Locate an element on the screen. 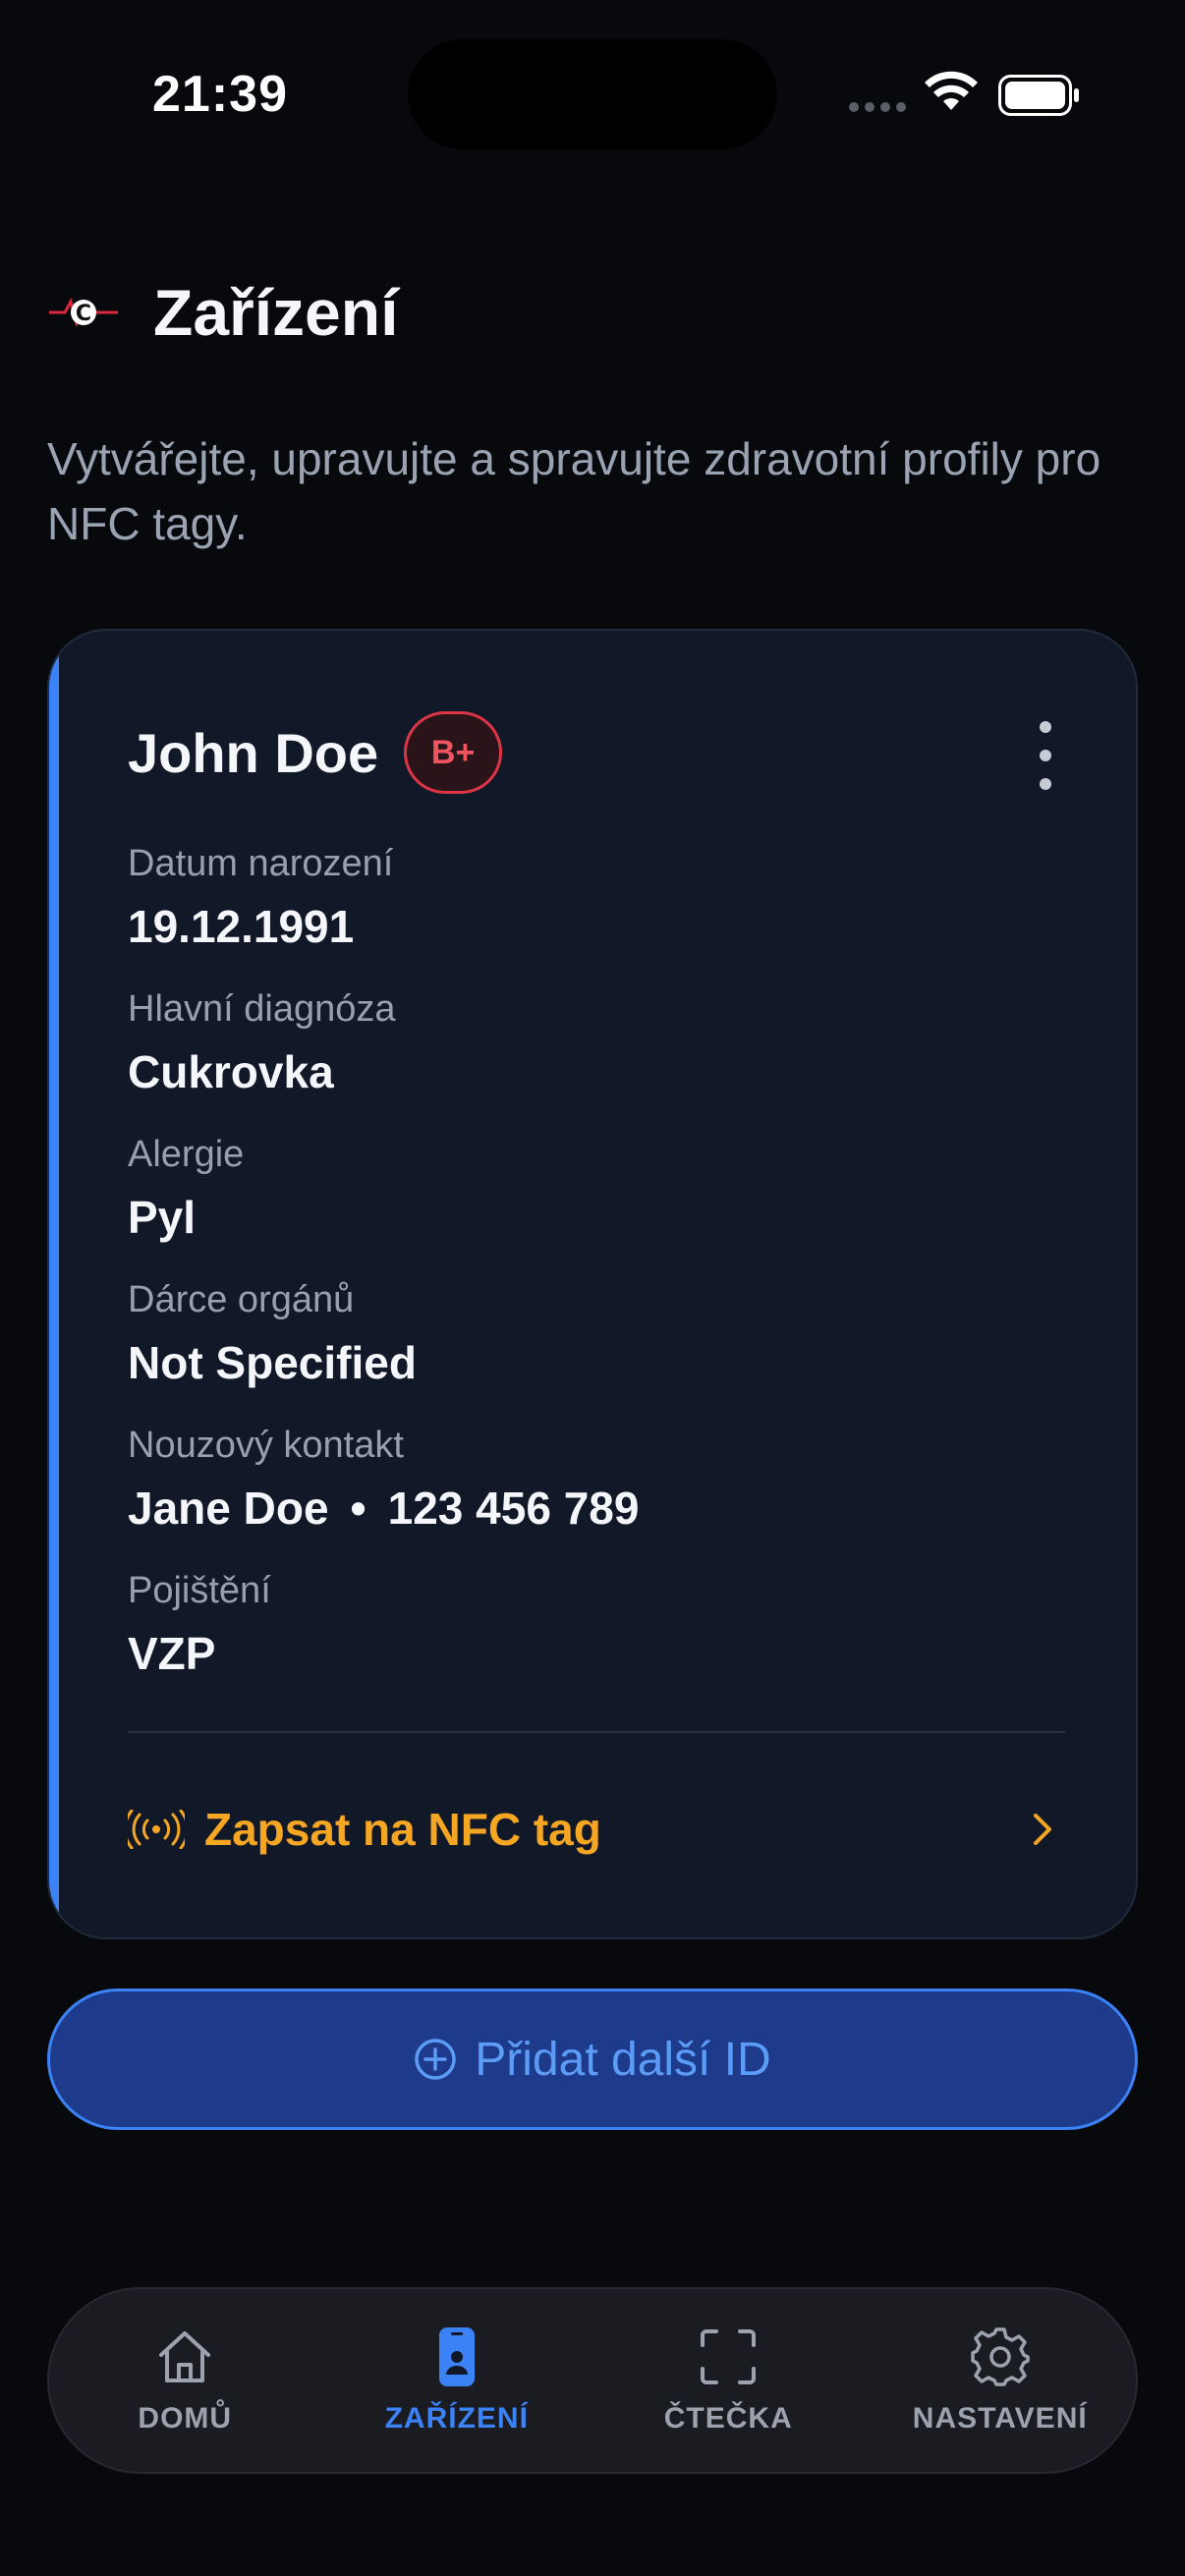 The image size is (1185, 2576). field-label: Dárce orgánů is located at coordinates (242, 1299).